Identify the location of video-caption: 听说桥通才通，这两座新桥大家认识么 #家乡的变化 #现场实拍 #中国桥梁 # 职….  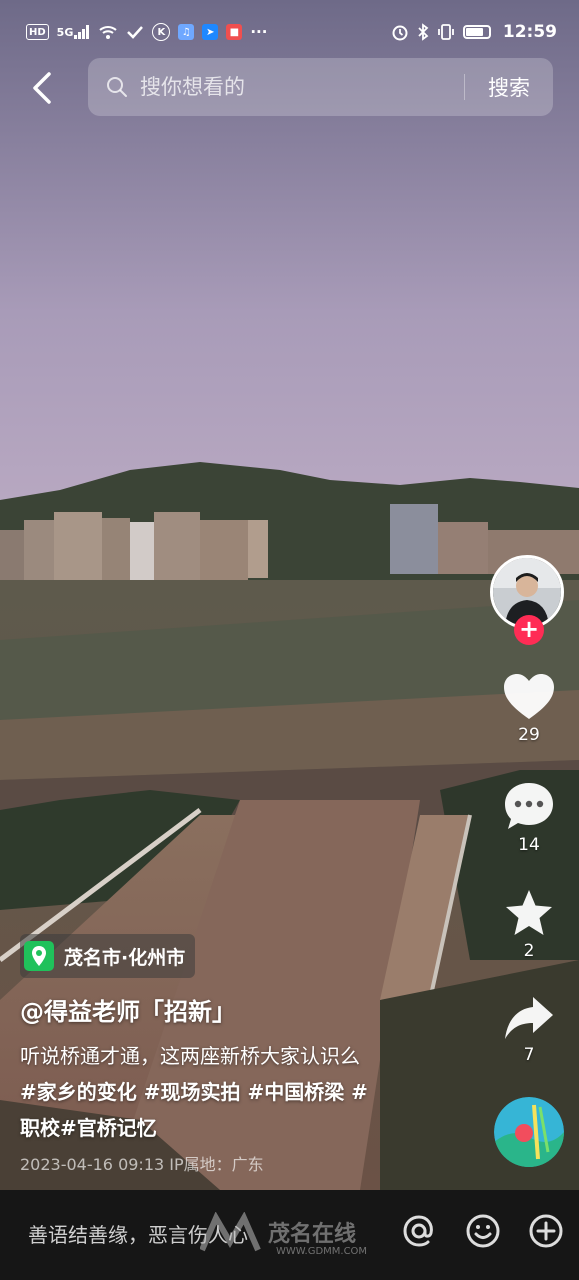
(240, 1092).